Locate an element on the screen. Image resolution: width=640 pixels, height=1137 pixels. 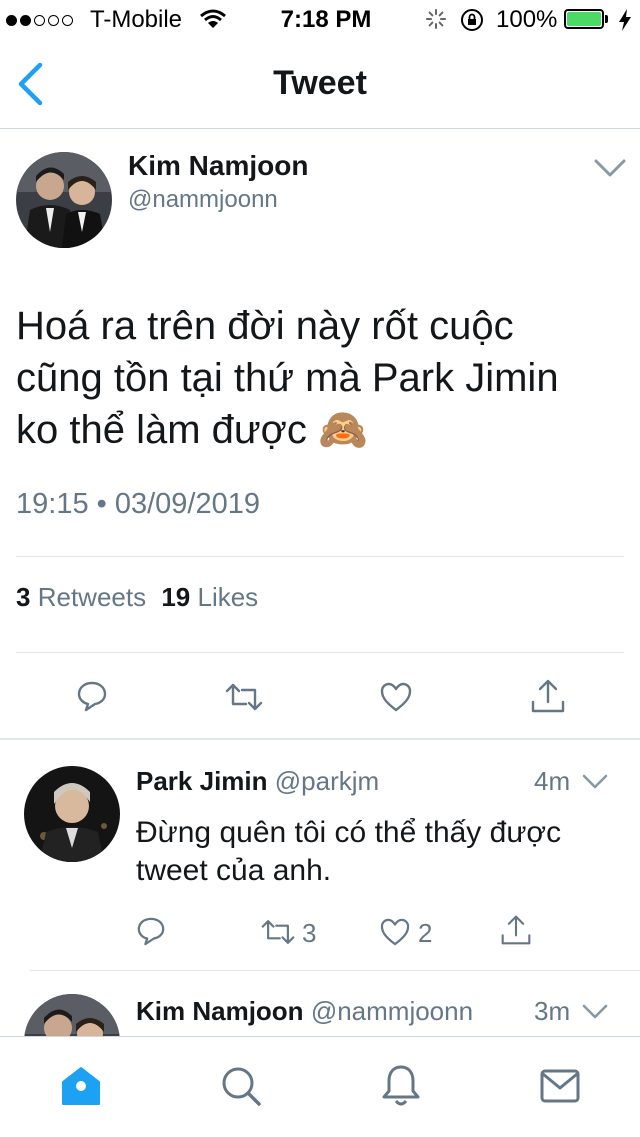
tweet-text-line: Hoá ra trên đời này rốt cuộc is located at coordinates (265, 326).